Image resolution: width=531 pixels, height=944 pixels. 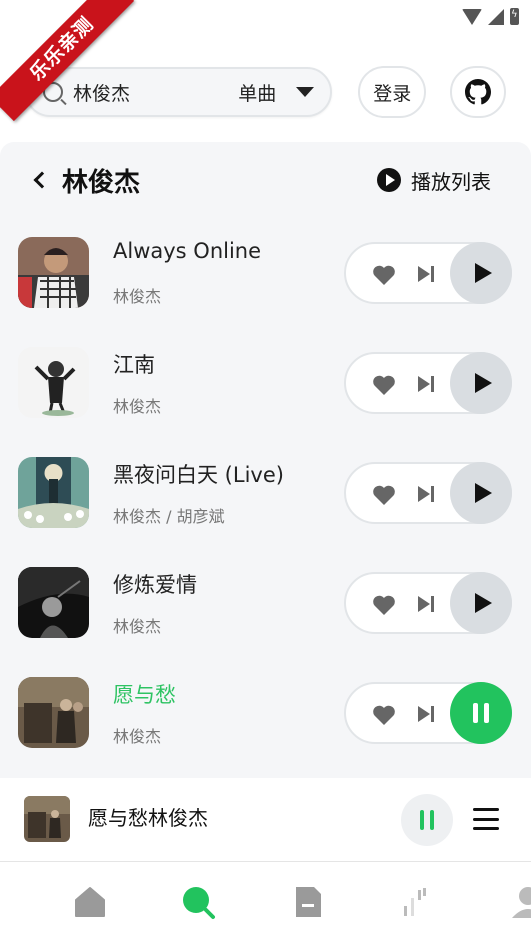 What do you see at coordinates (148, 816) in the screenshot?
I see `mini-player-title: 愿与愁林俊杰` at bounding box center [148, 816].